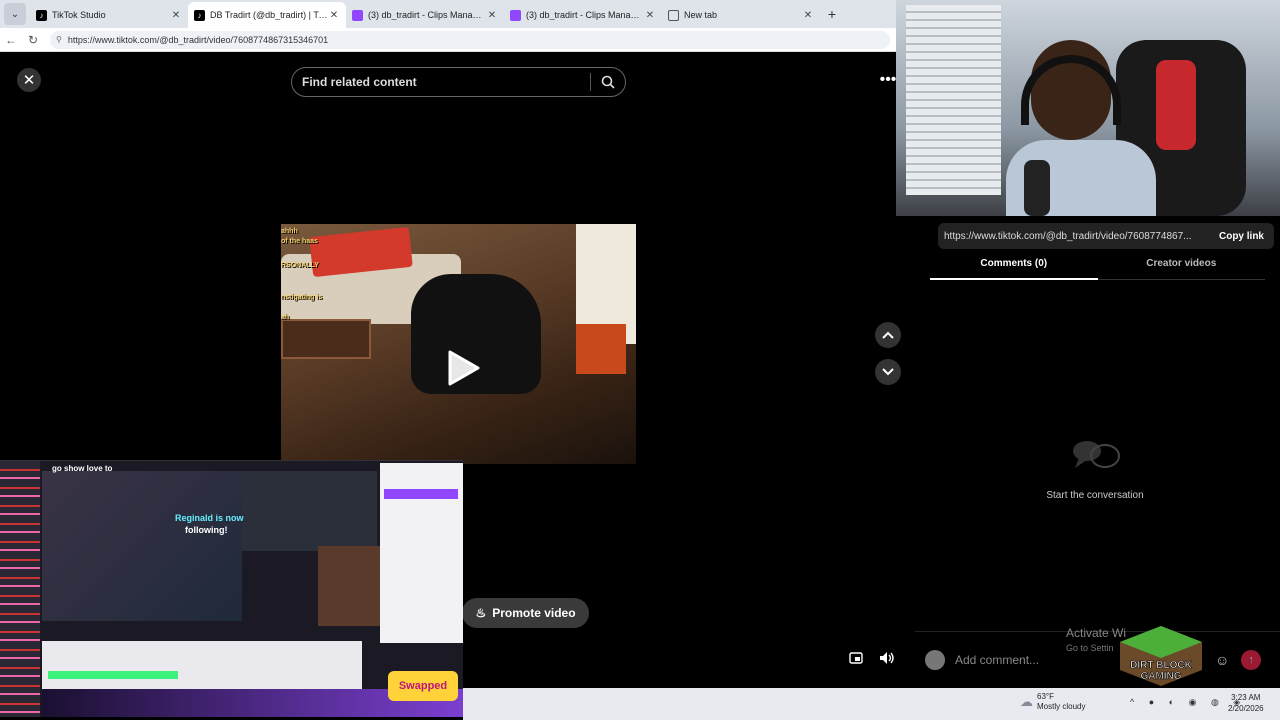  What do you see at coordinates (832, 14) in the screenshot?
I see `new-tab-button: +` at bounding box center [832, 14].